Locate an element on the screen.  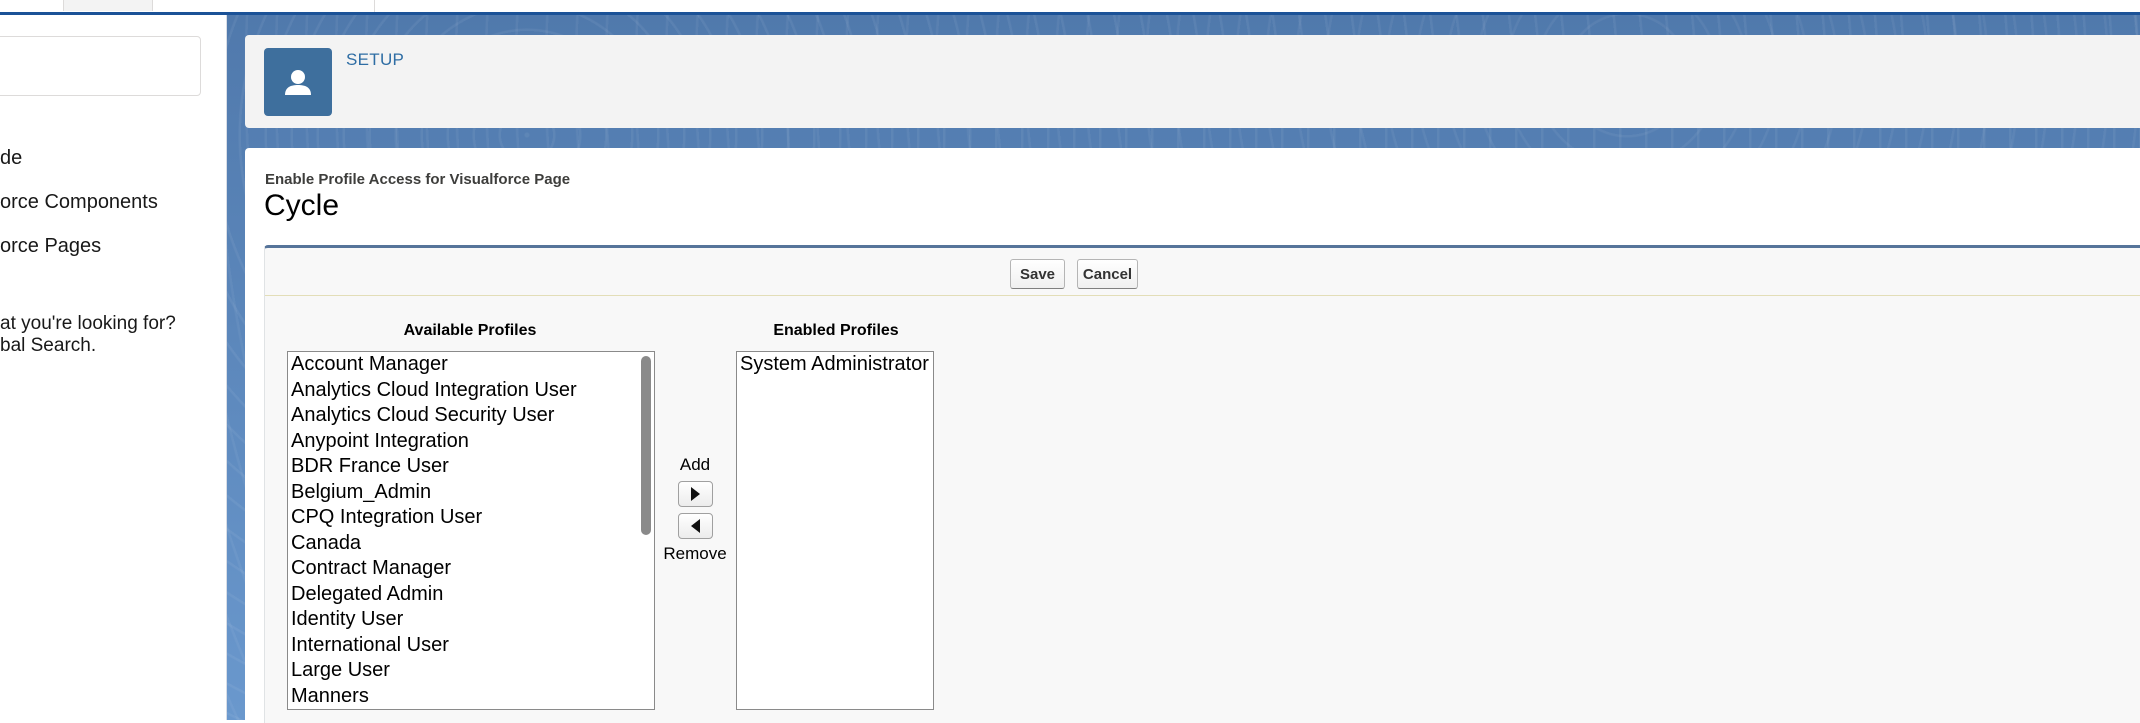
sidebar-item-visualforce-components: orce Components is located at coordinates (79, 202).